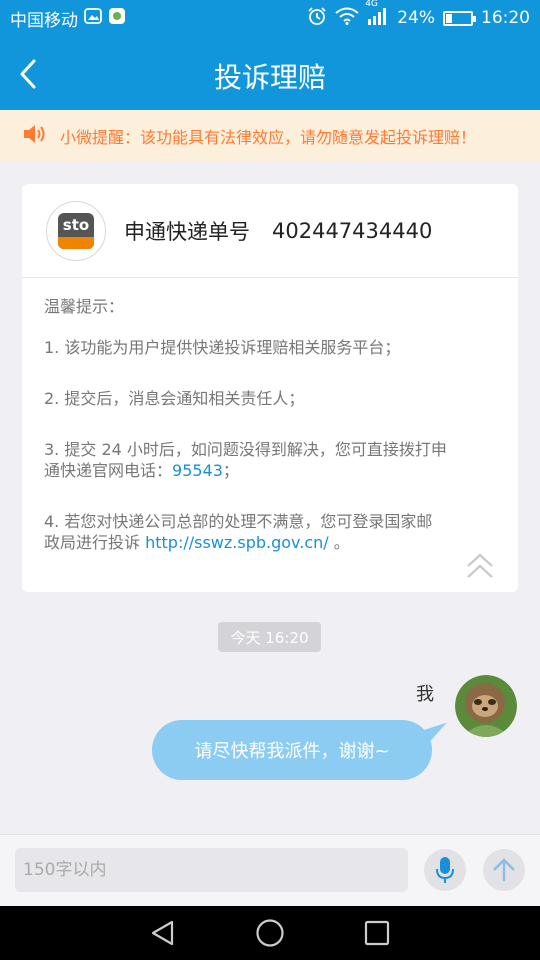 This screenshot has width=540, height=960. Describe the element at coordinates (93, 18) in the screenshot. I see `gallery-icon` at that location.